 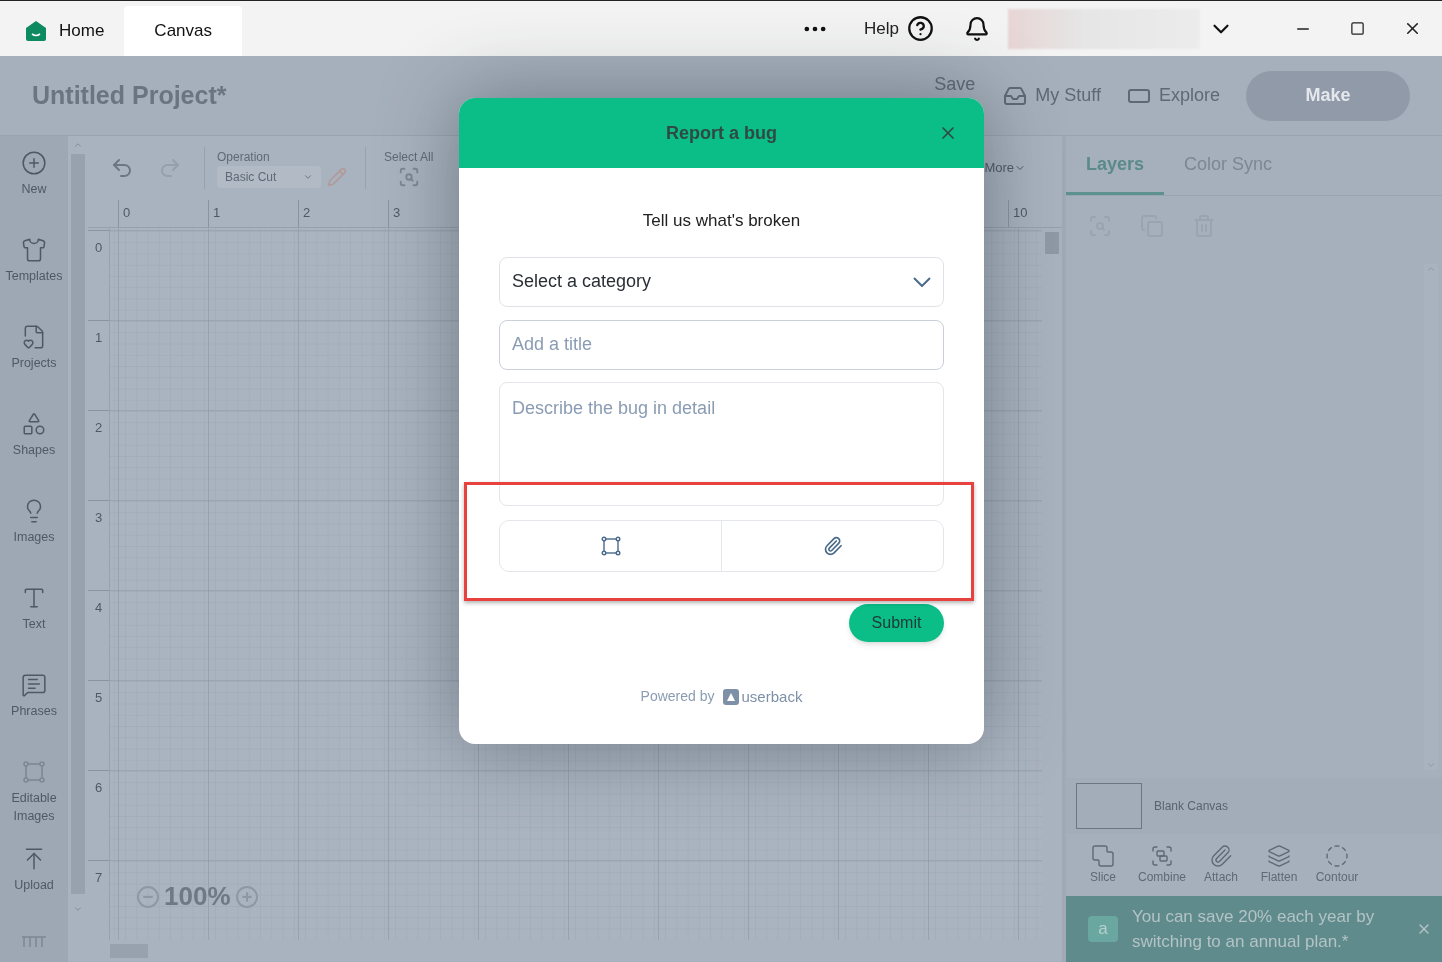 I want to click on powered-by-text: Powered by, so click(x=677, y=697).